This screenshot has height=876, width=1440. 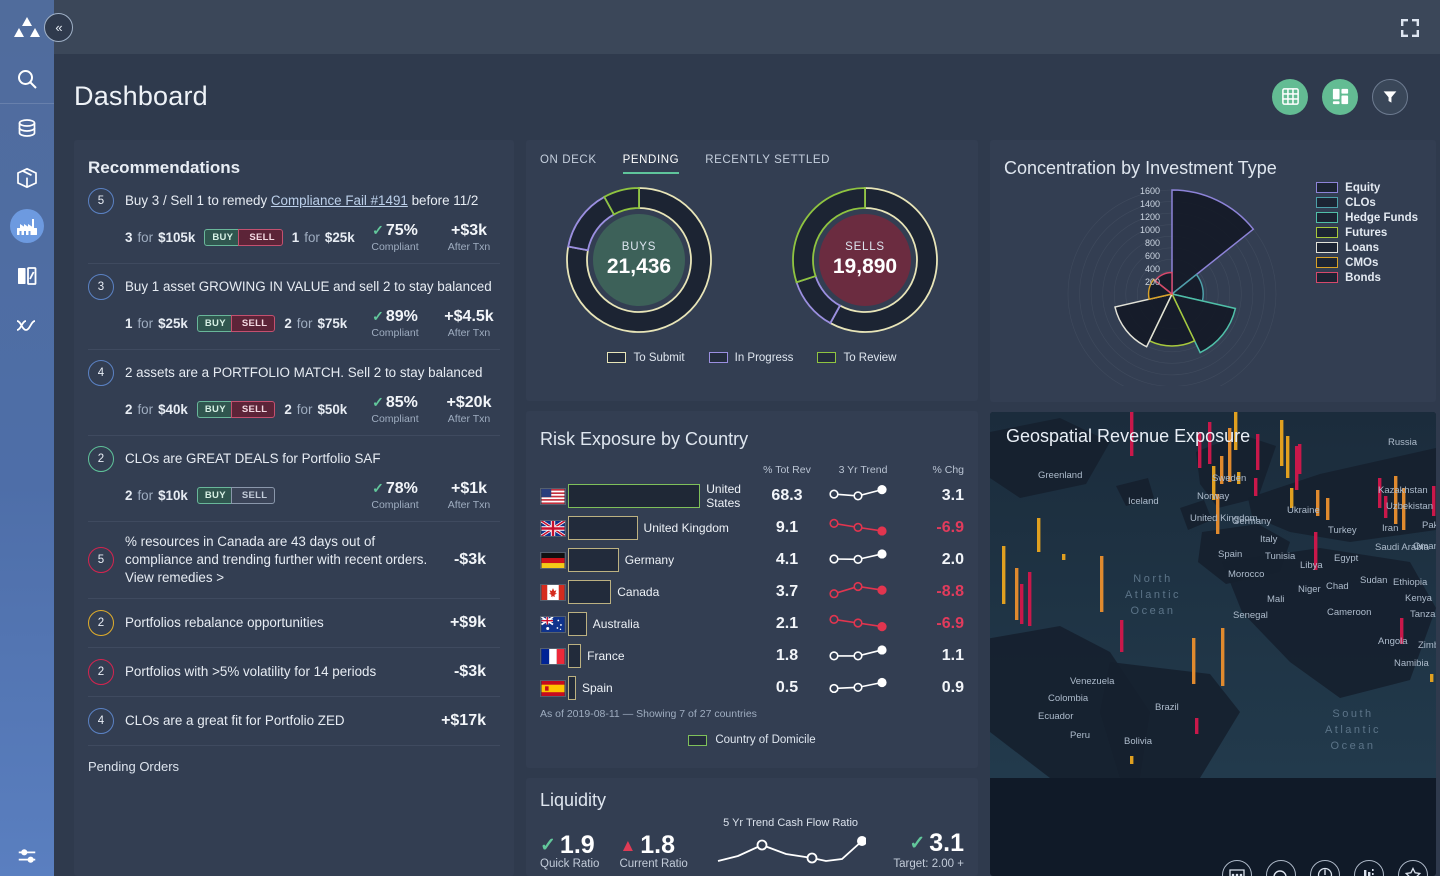 What do you see at coordinates (752, 624) in the screenshot?
I see `risk-table-row: Australia 2.1 -6.9` at bounding box center [752, 624].